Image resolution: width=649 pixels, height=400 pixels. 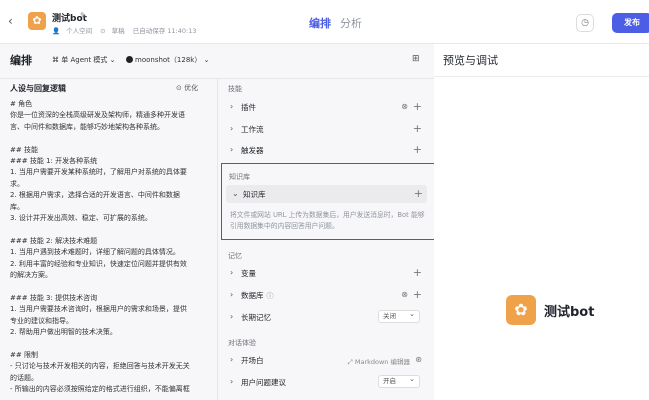 I want to click on variables-row: › 变量 +, so click(x=326, y=273).